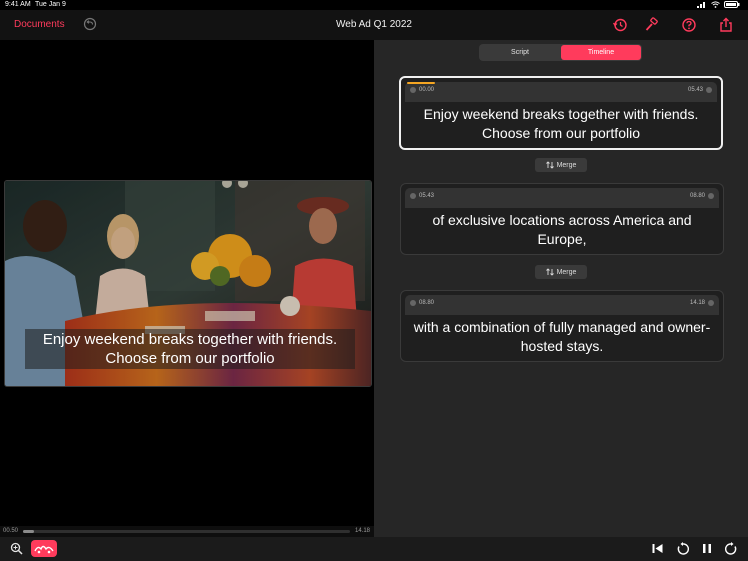 This screenshot has height=561, width=748. I want to click on segment-in-time: 00.00, so click(422, 90).